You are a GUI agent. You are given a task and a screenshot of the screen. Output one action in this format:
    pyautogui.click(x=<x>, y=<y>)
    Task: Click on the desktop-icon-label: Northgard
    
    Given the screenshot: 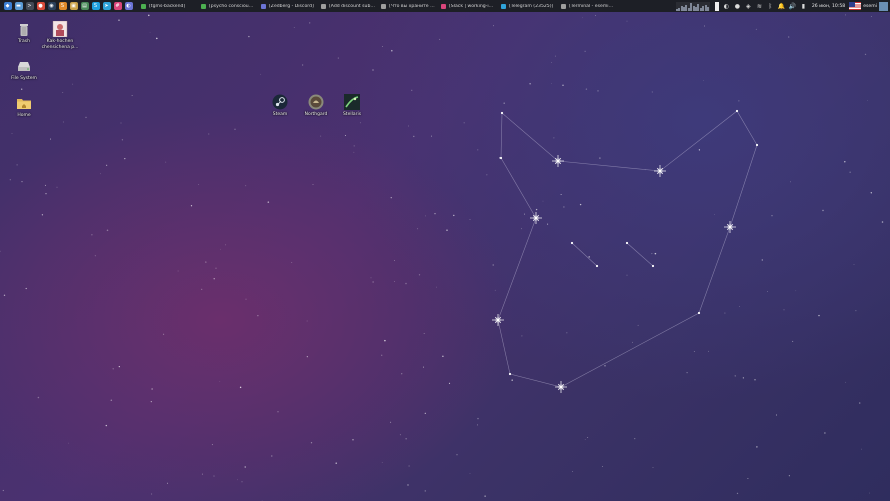 What is the action you would take?
    pyautogui.click(x=316, y=114)
    